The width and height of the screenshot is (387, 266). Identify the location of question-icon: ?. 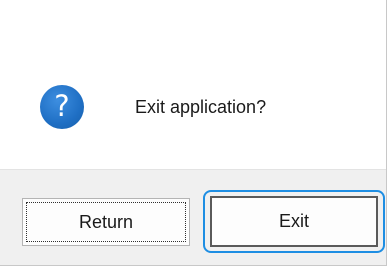
(62, 107).